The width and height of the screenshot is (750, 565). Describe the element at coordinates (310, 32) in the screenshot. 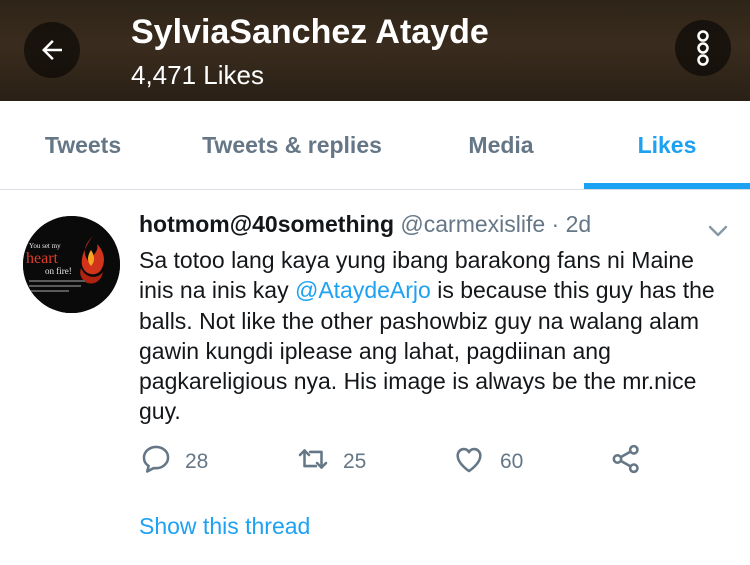

I see `profile-name: SylviaSanchez Atayde` at that location.